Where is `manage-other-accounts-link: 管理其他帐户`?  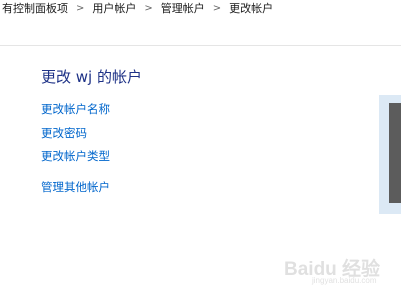 manage-other-accounts-link: 管理其他帐户 is located at coordinates (75, 187).